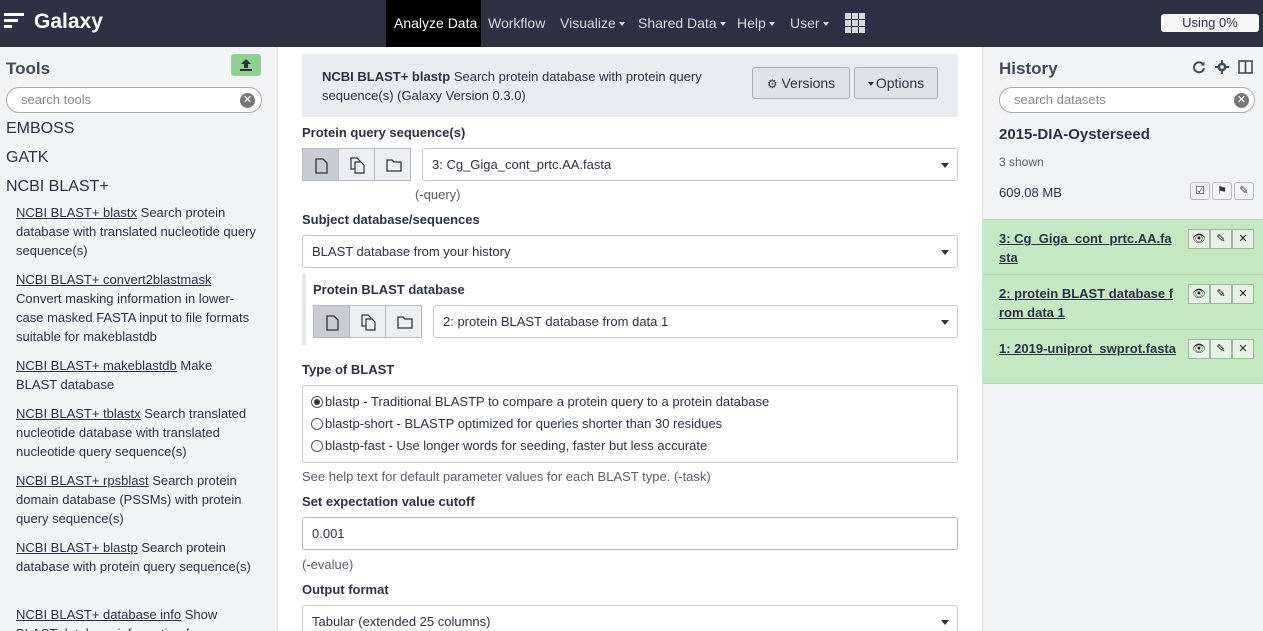 The width and height of the screenshot is (1263, 631). I want to click on dataset-item: 3: Cg_Giga_cont_prtc.AA.fasta 👁 ✎ ✕, so click(1123, 246).